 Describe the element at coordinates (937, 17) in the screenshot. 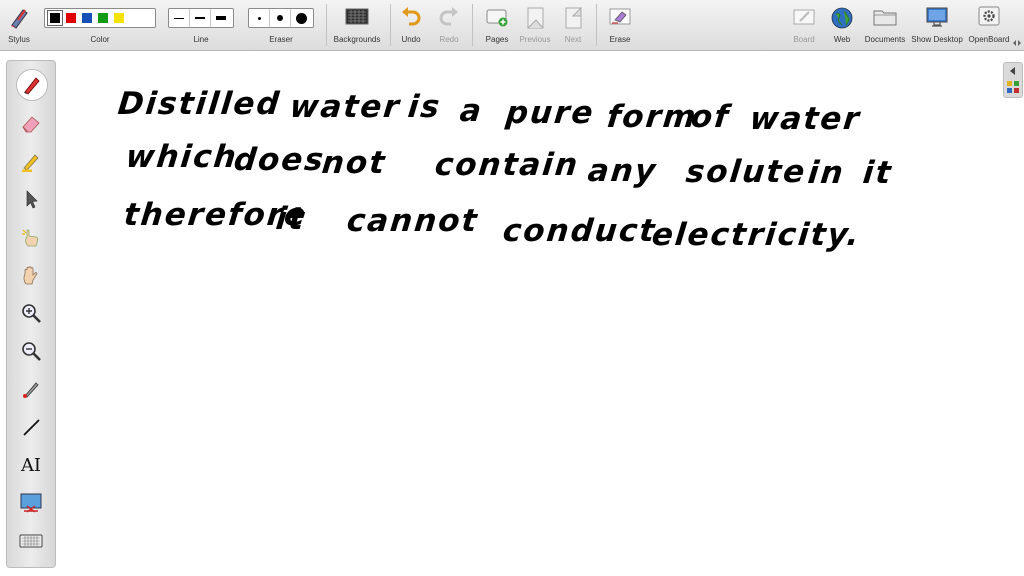

I see `monitor-icon` at that location.